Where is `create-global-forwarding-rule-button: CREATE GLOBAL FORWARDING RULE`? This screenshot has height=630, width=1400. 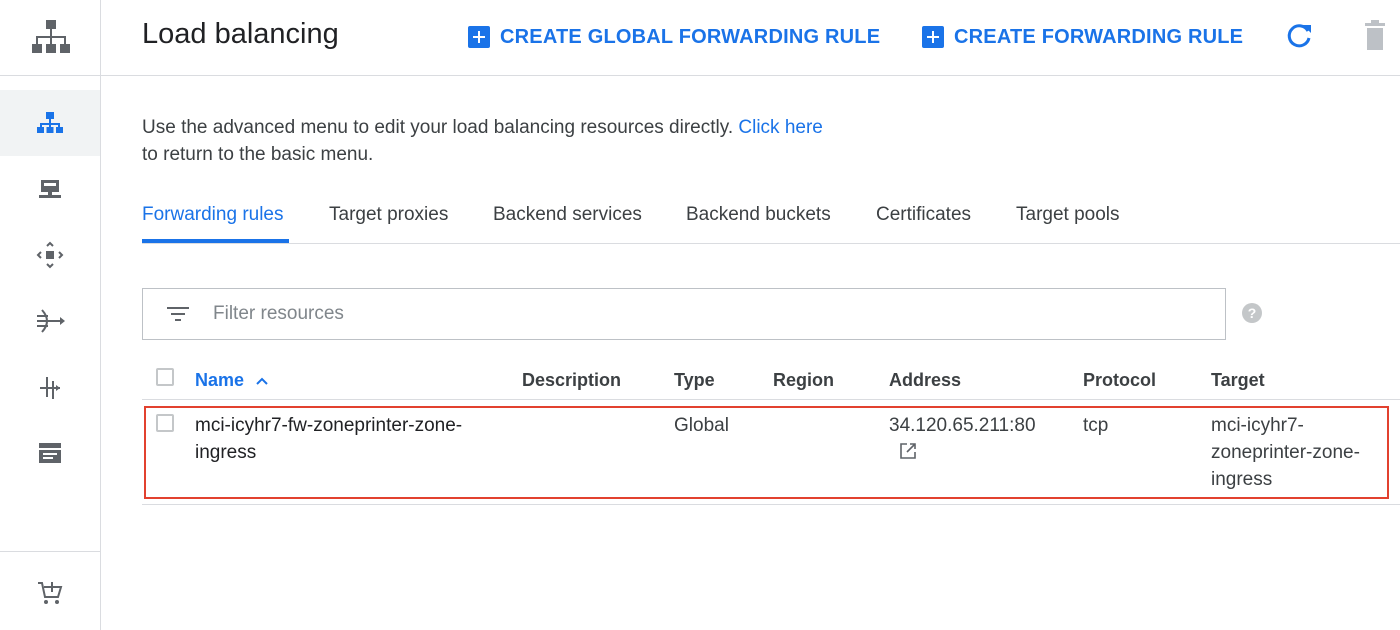 create-global-forwarding-rule-button: CREATE GLOBAL FORWARDING RULE is located at coordinates (674, 37).